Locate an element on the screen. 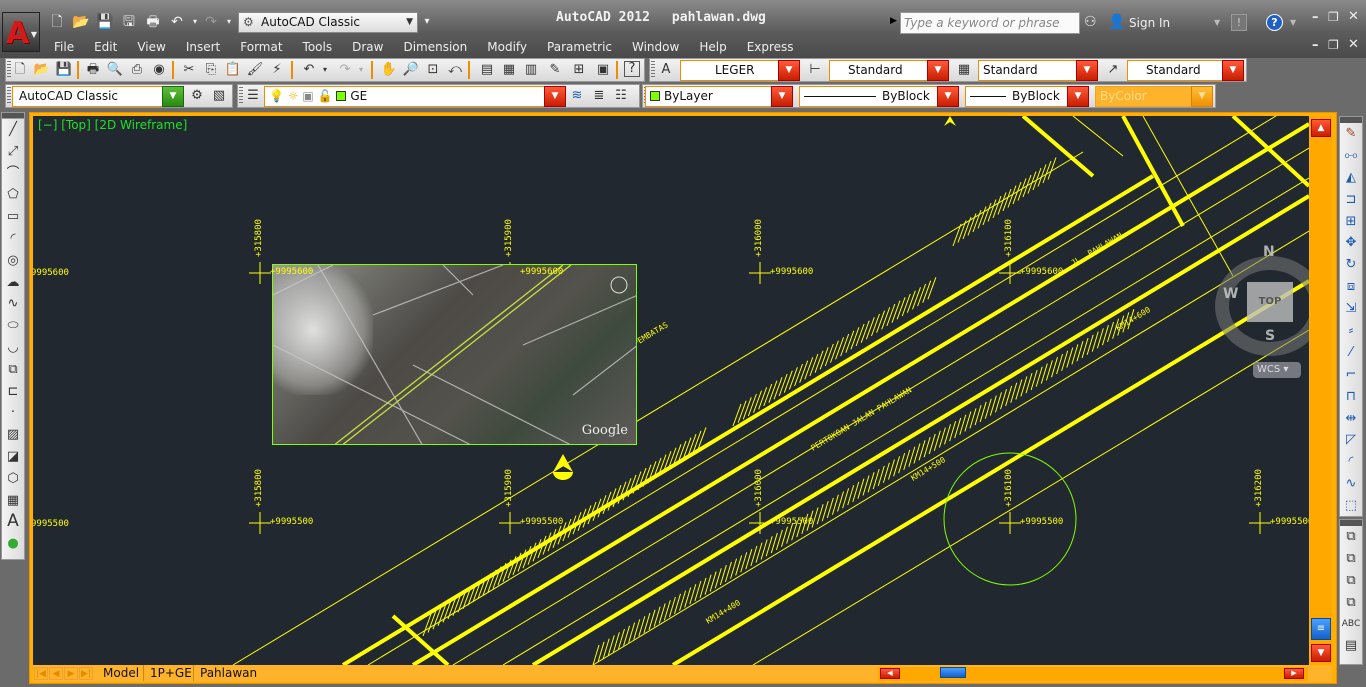 Image resolution: width=1366 pixels, height=687 pixels. table-style-icon: ▦ is located at coordinates (964, 70).